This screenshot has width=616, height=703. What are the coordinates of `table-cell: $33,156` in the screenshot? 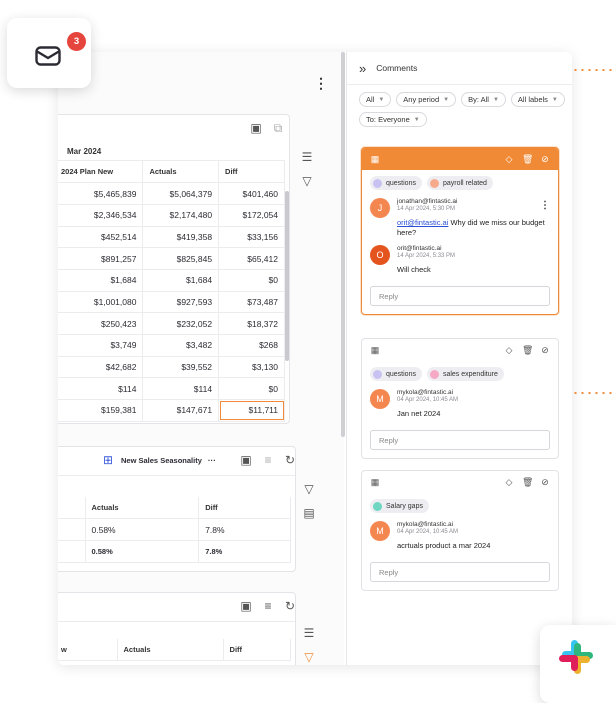 It's located at (251, 237).